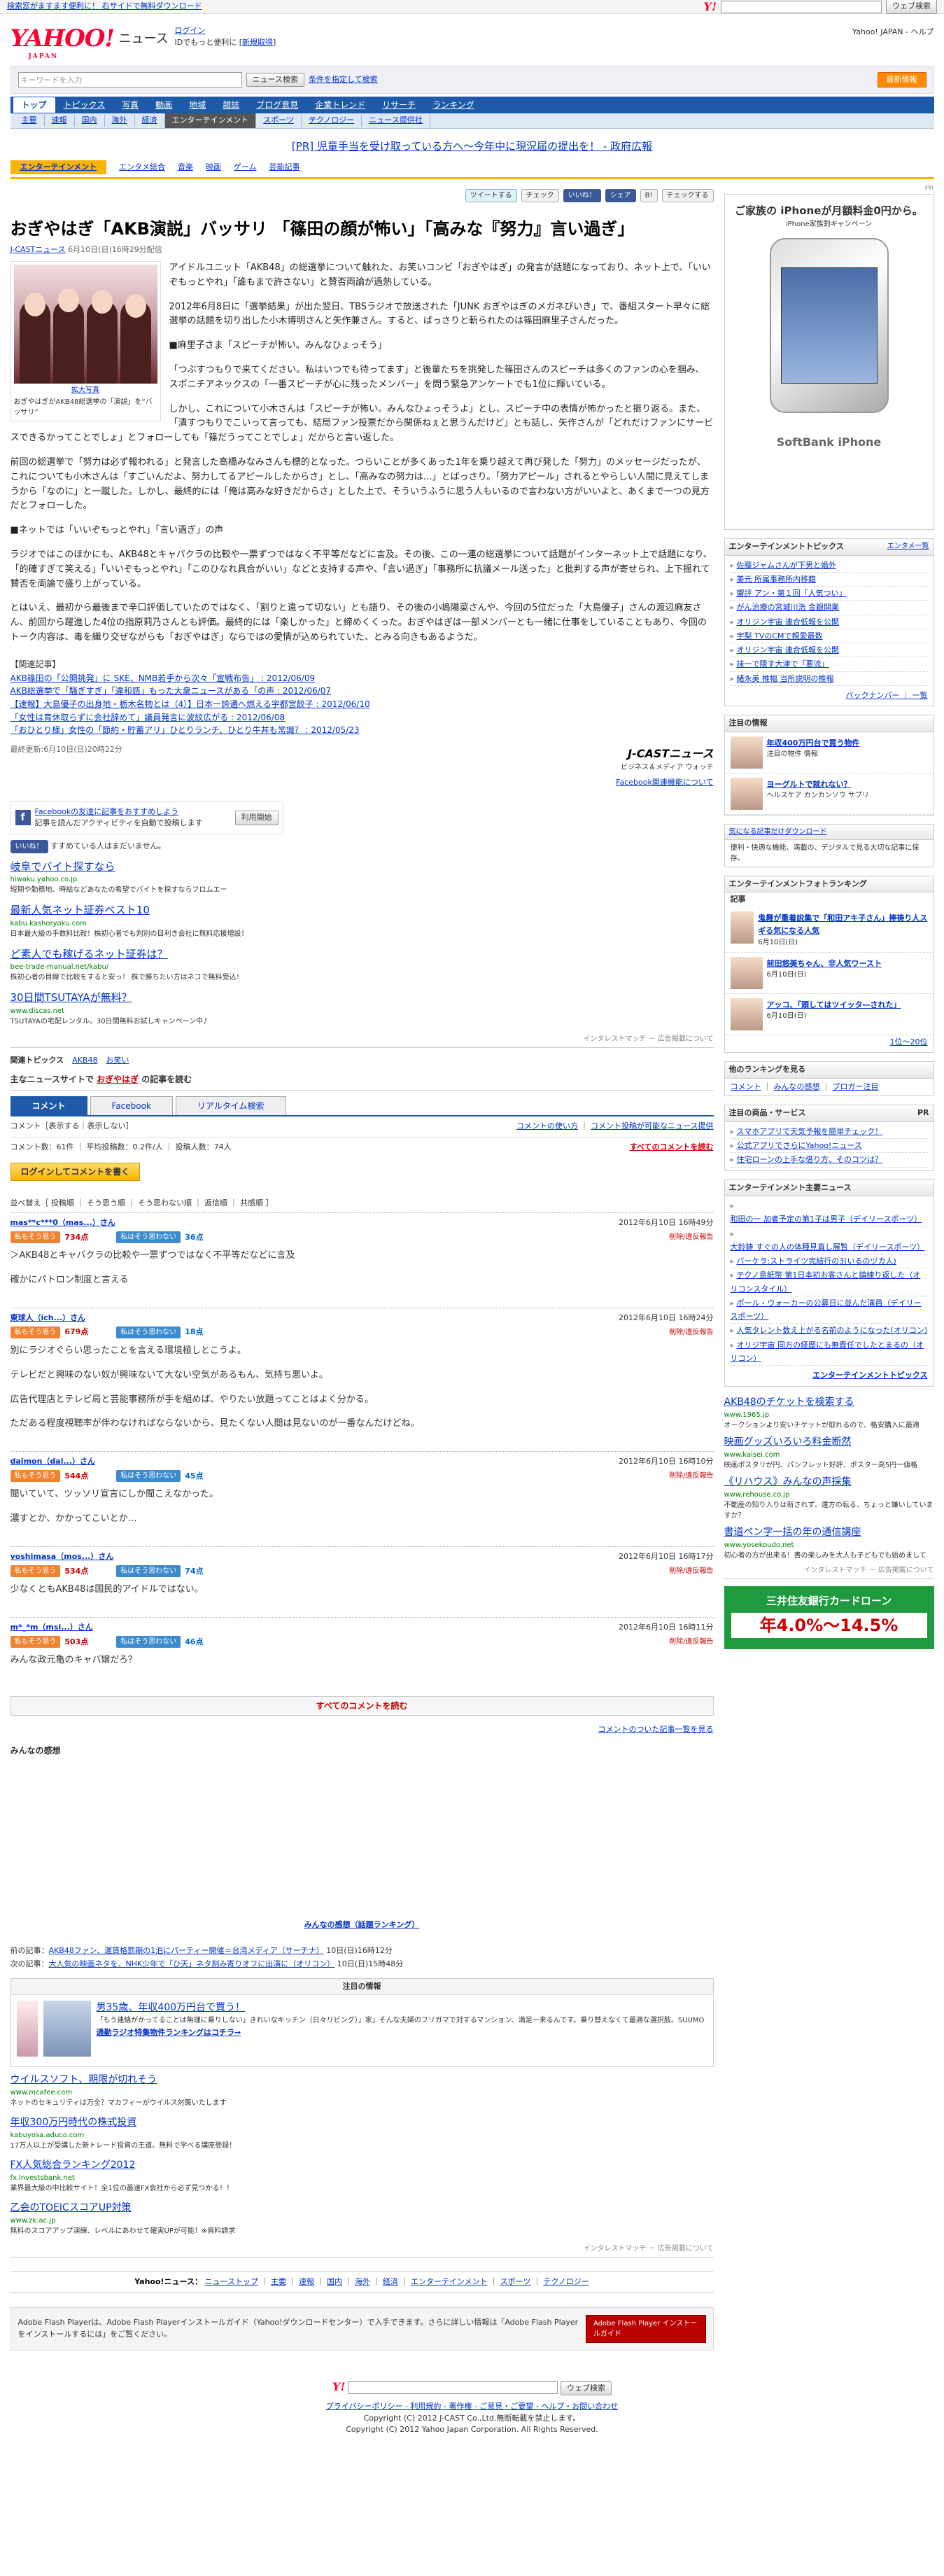 The width and height of the screenshot is (944, 2576). Describe the element at coordinates (107, 811) in the screenshot. I see `fb-recommend-title: Facebookの友達に記事をおすすめしよう` at that location.